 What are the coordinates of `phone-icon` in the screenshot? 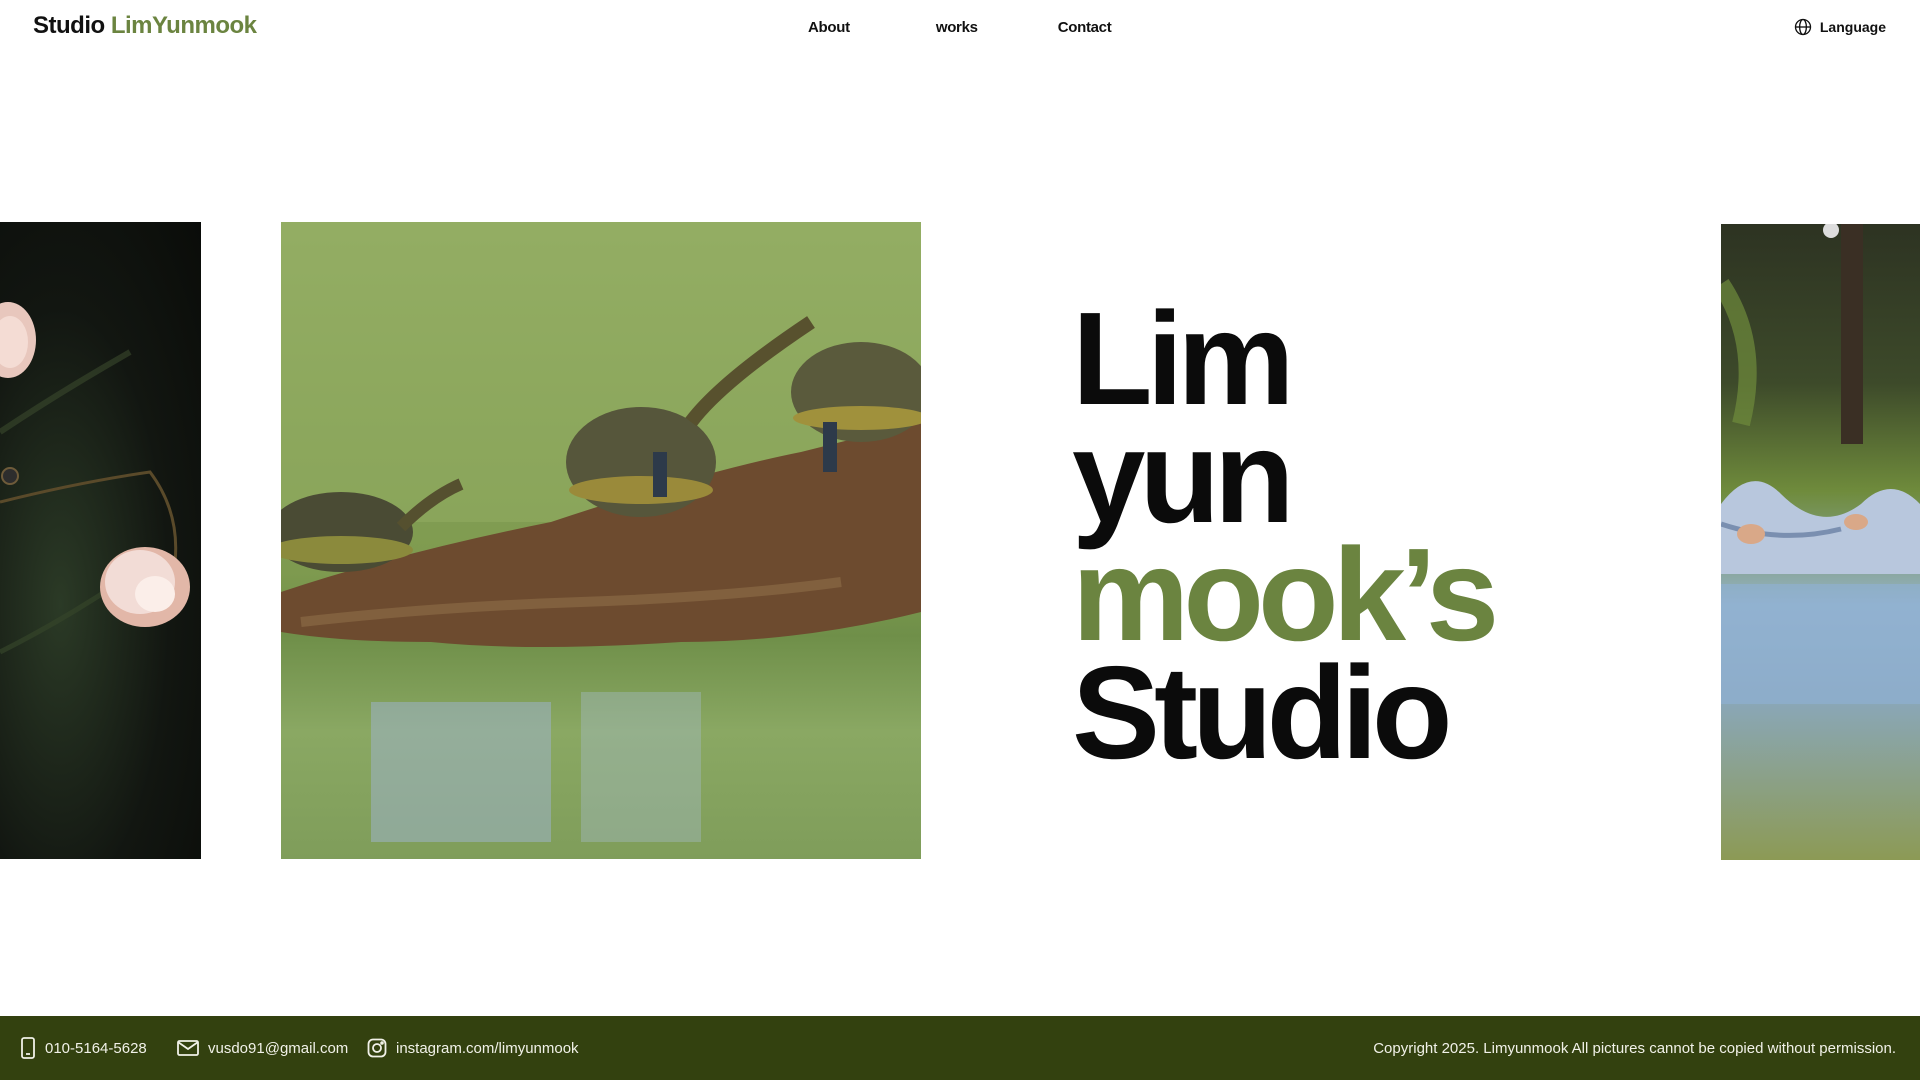 It's located at (28, 1048).